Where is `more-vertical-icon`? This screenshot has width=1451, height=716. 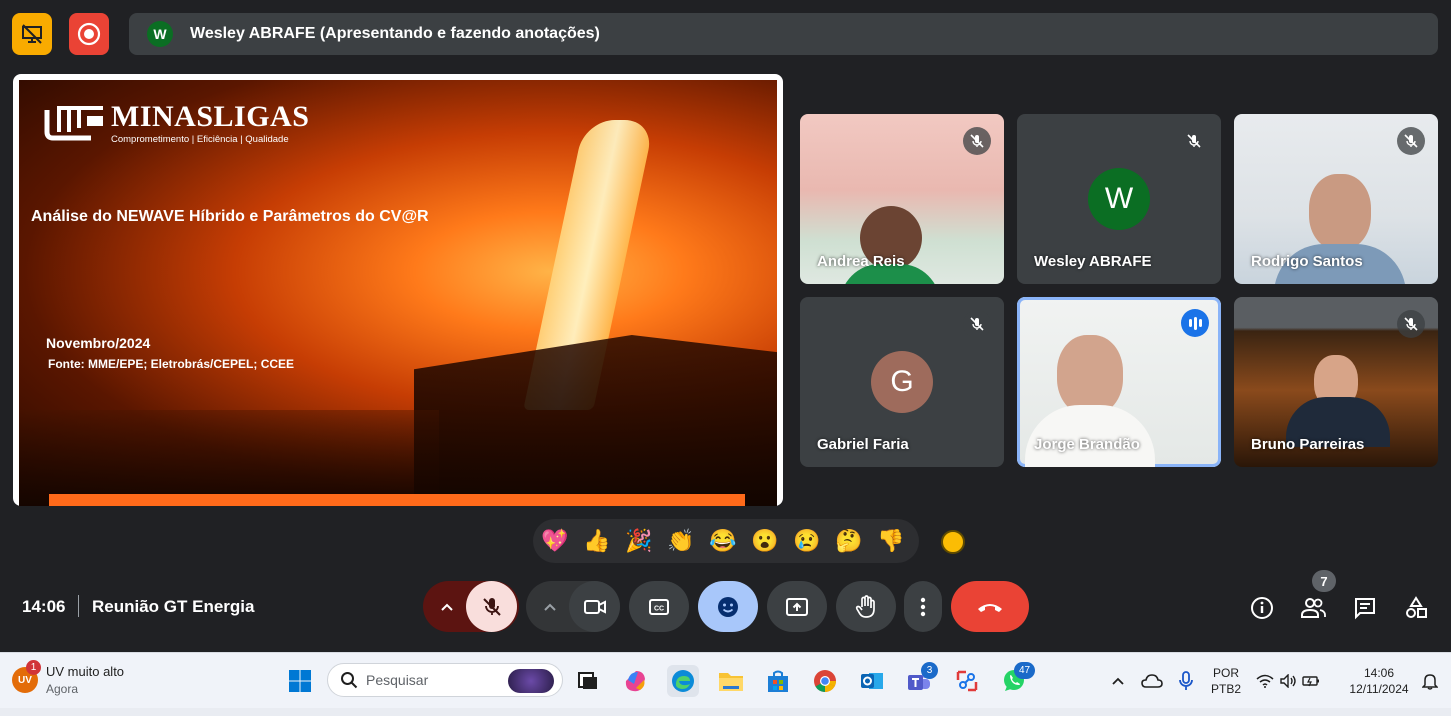
more-vertical-icon is located at coordinates (923, 606).